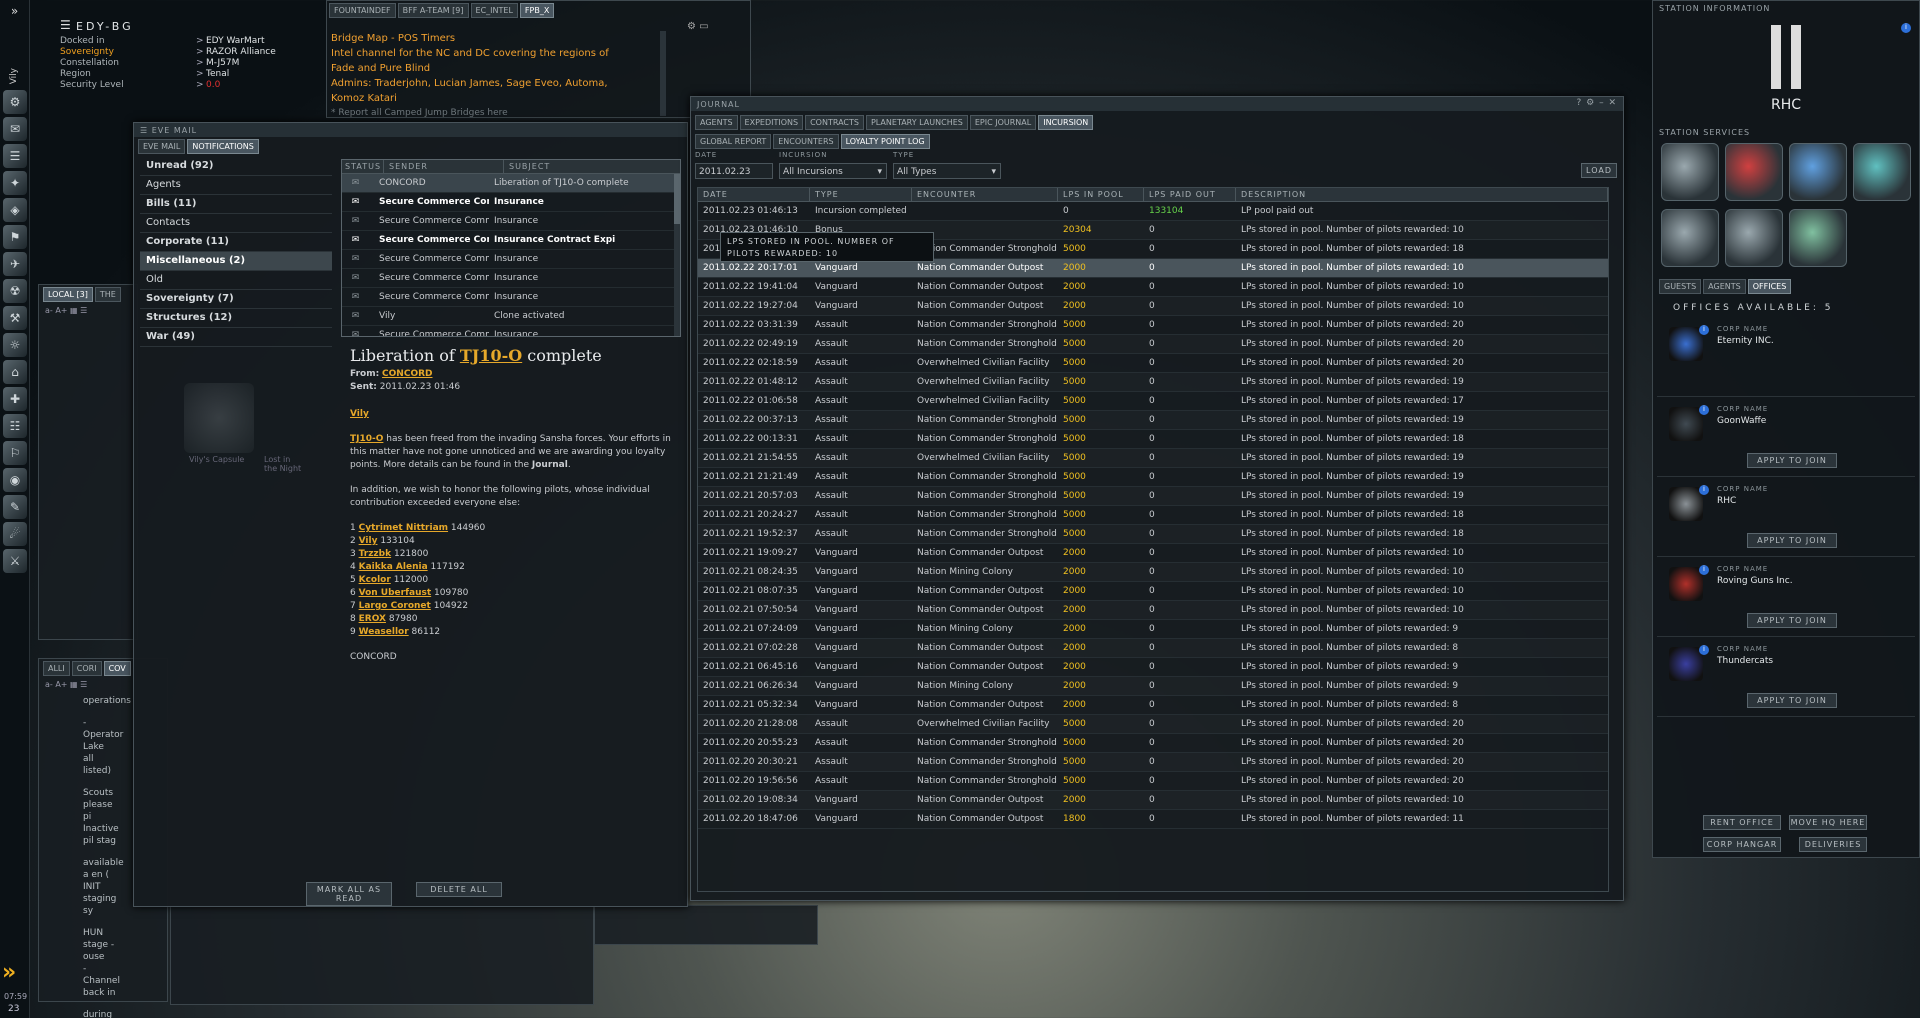  Describe the element at coordinates (771, 122) in the screenshot. I see `journal-tab: EXPEDITIONS` at that location.